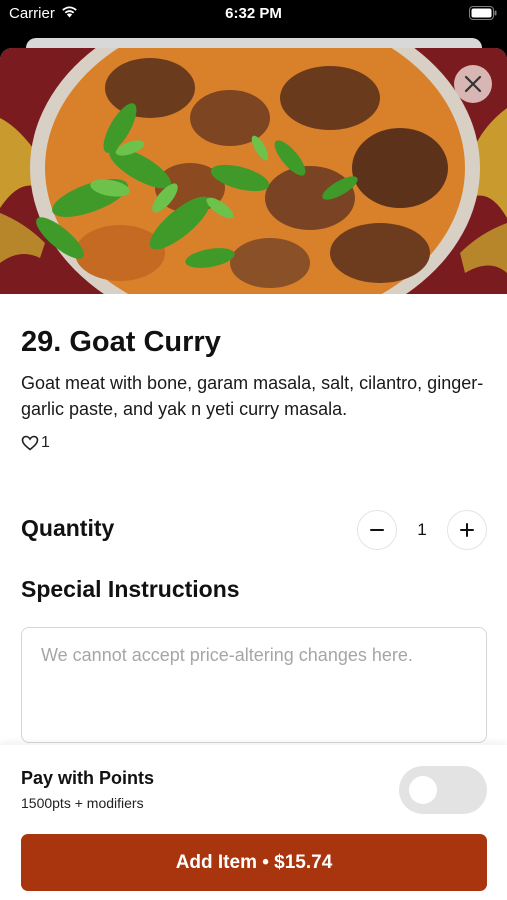 This screenshot has width=507, height=900. I want to click on status-bar: Carrier 6:32 PM, so click(253, 15).